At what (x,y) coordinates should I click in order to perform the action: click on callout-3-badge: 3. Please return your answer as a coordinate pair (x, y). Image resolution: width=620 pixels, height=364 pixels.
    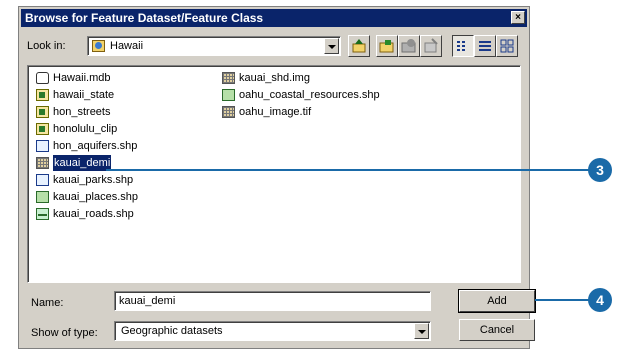
    Looking at the image, I should click on (600, 170).